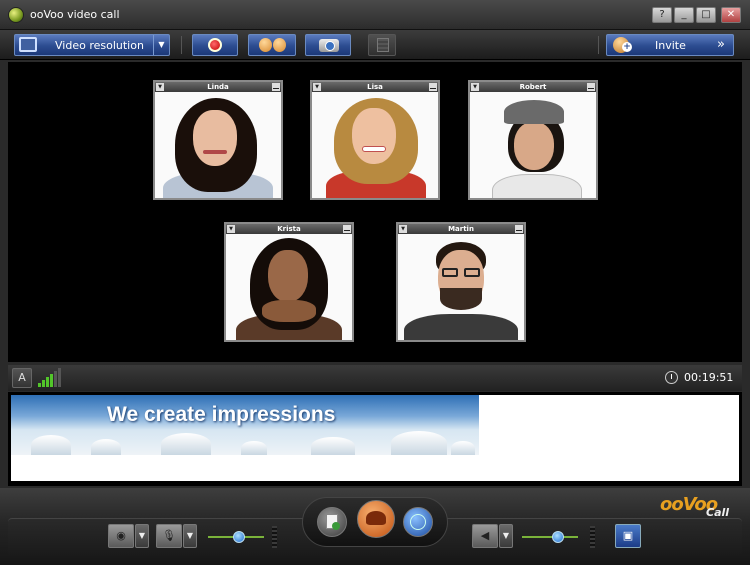 Image resolution: width=750 pixels, height=565 pixels. Describe the element at coordinates (375, 15) in the screenshot. I see `title-bar: ooVoo video call ? _ □ ✕` at that location.